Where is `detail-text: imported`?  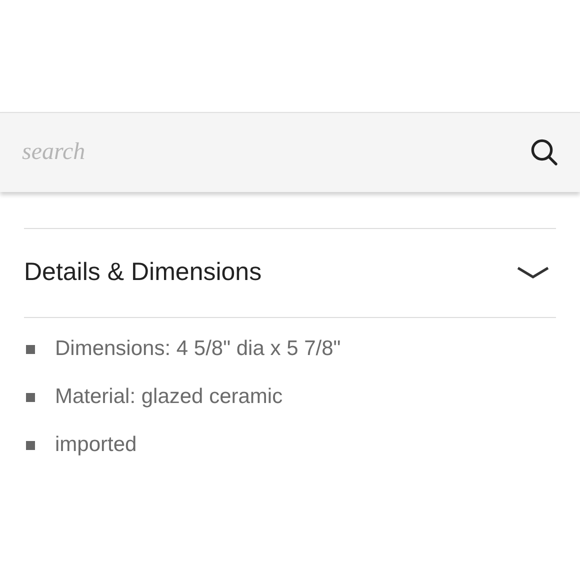
detail-text: imported is located at coordinates (96, 445).